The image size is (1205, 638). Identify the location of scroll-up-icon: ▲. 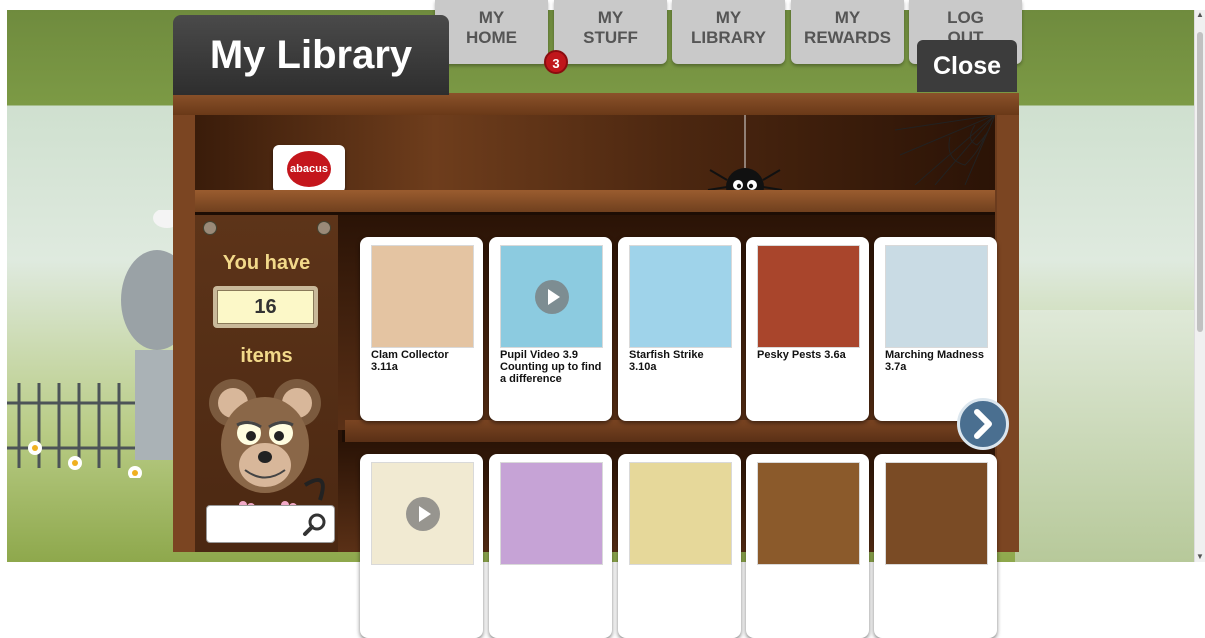
(1200, 15).